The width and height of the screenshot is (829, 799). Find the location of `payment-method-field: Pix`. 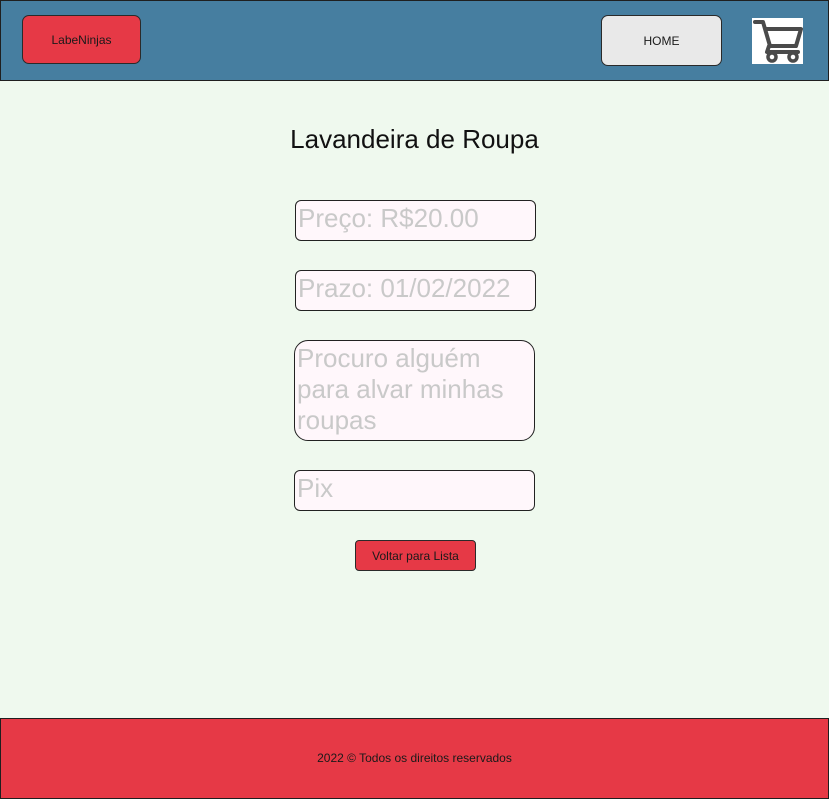

payment-method-field: Pix is located at coordinates (414, 490).